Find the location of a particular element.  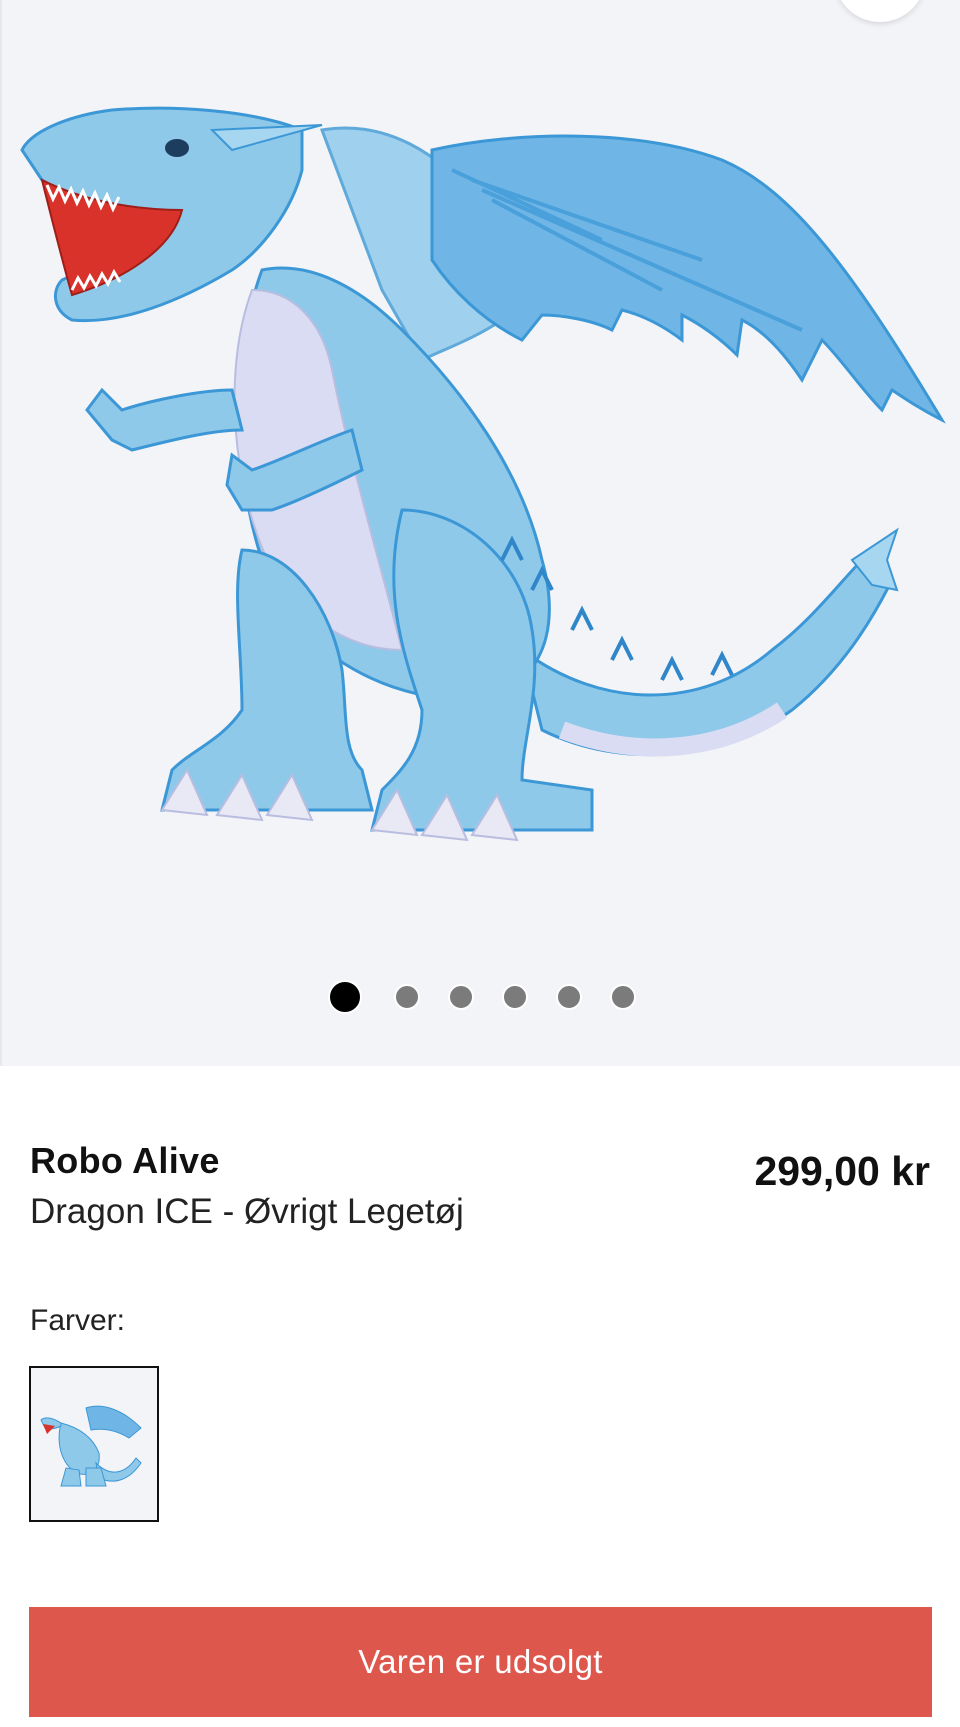

slide-dot-active is located at coordinates (345, 997).